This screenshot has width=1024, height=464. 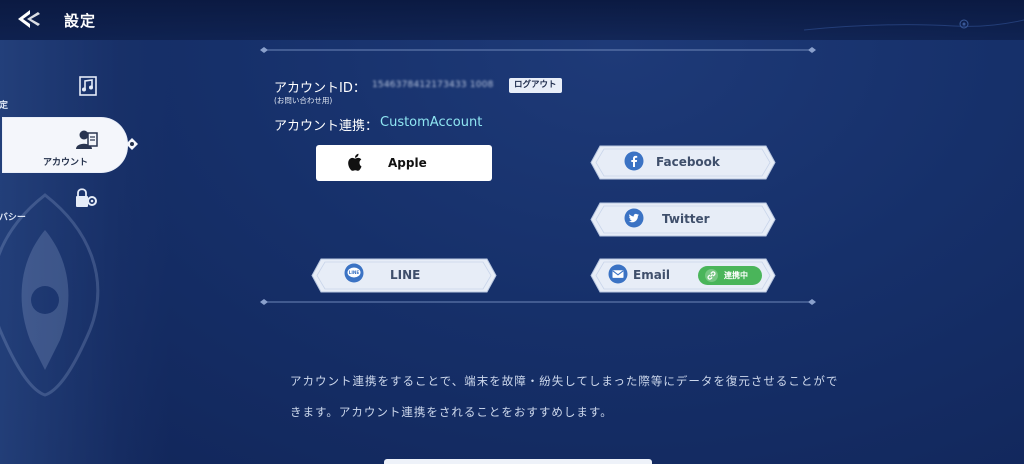 I want to click on line-link-button: LINE LINE, so click(x=404, y=275).